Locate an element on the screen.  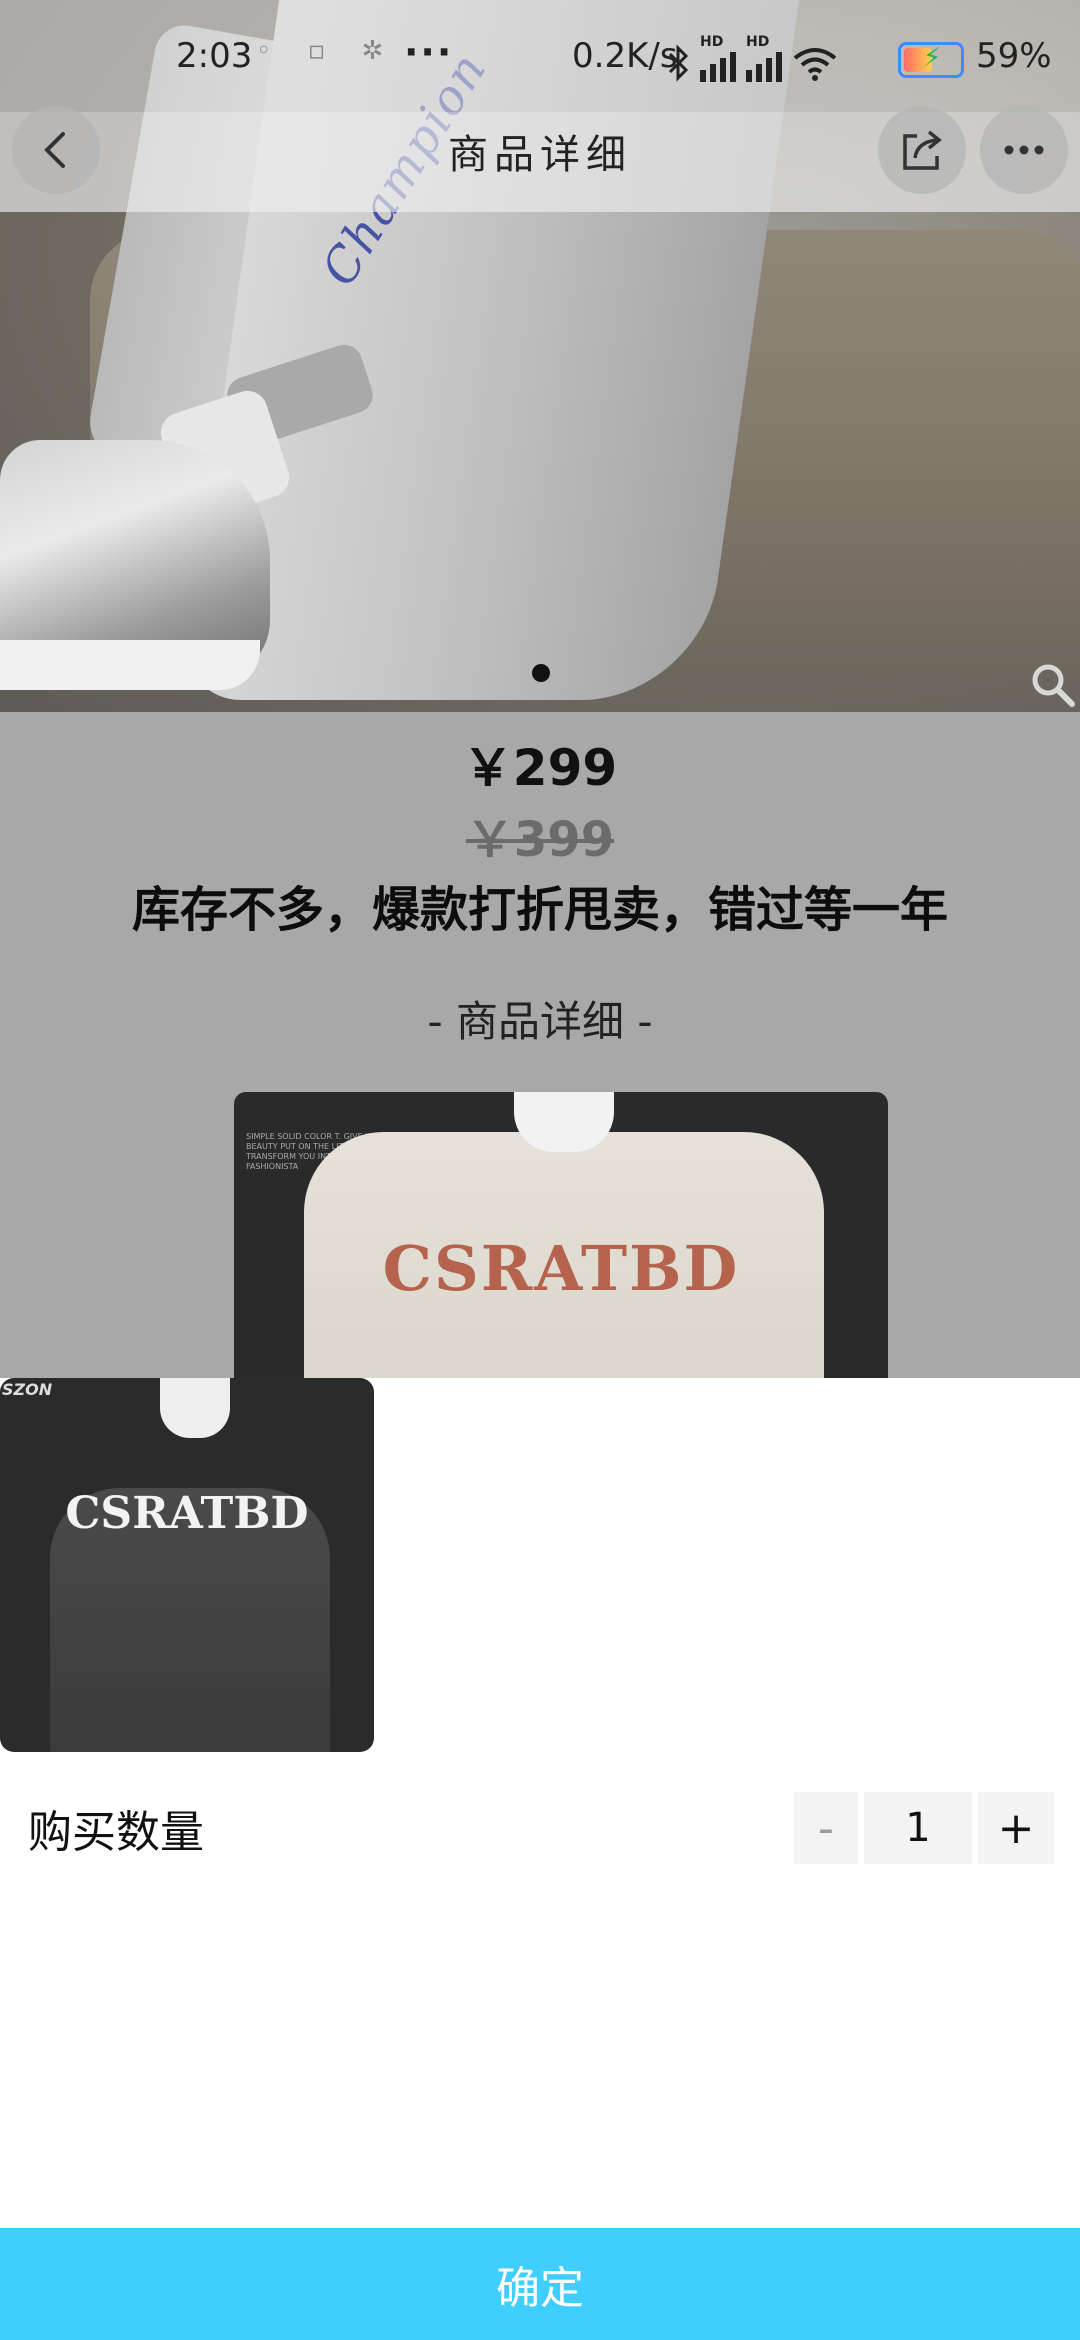
charging-bolt-icon: ⚡ is located at coordinates (932, 58).